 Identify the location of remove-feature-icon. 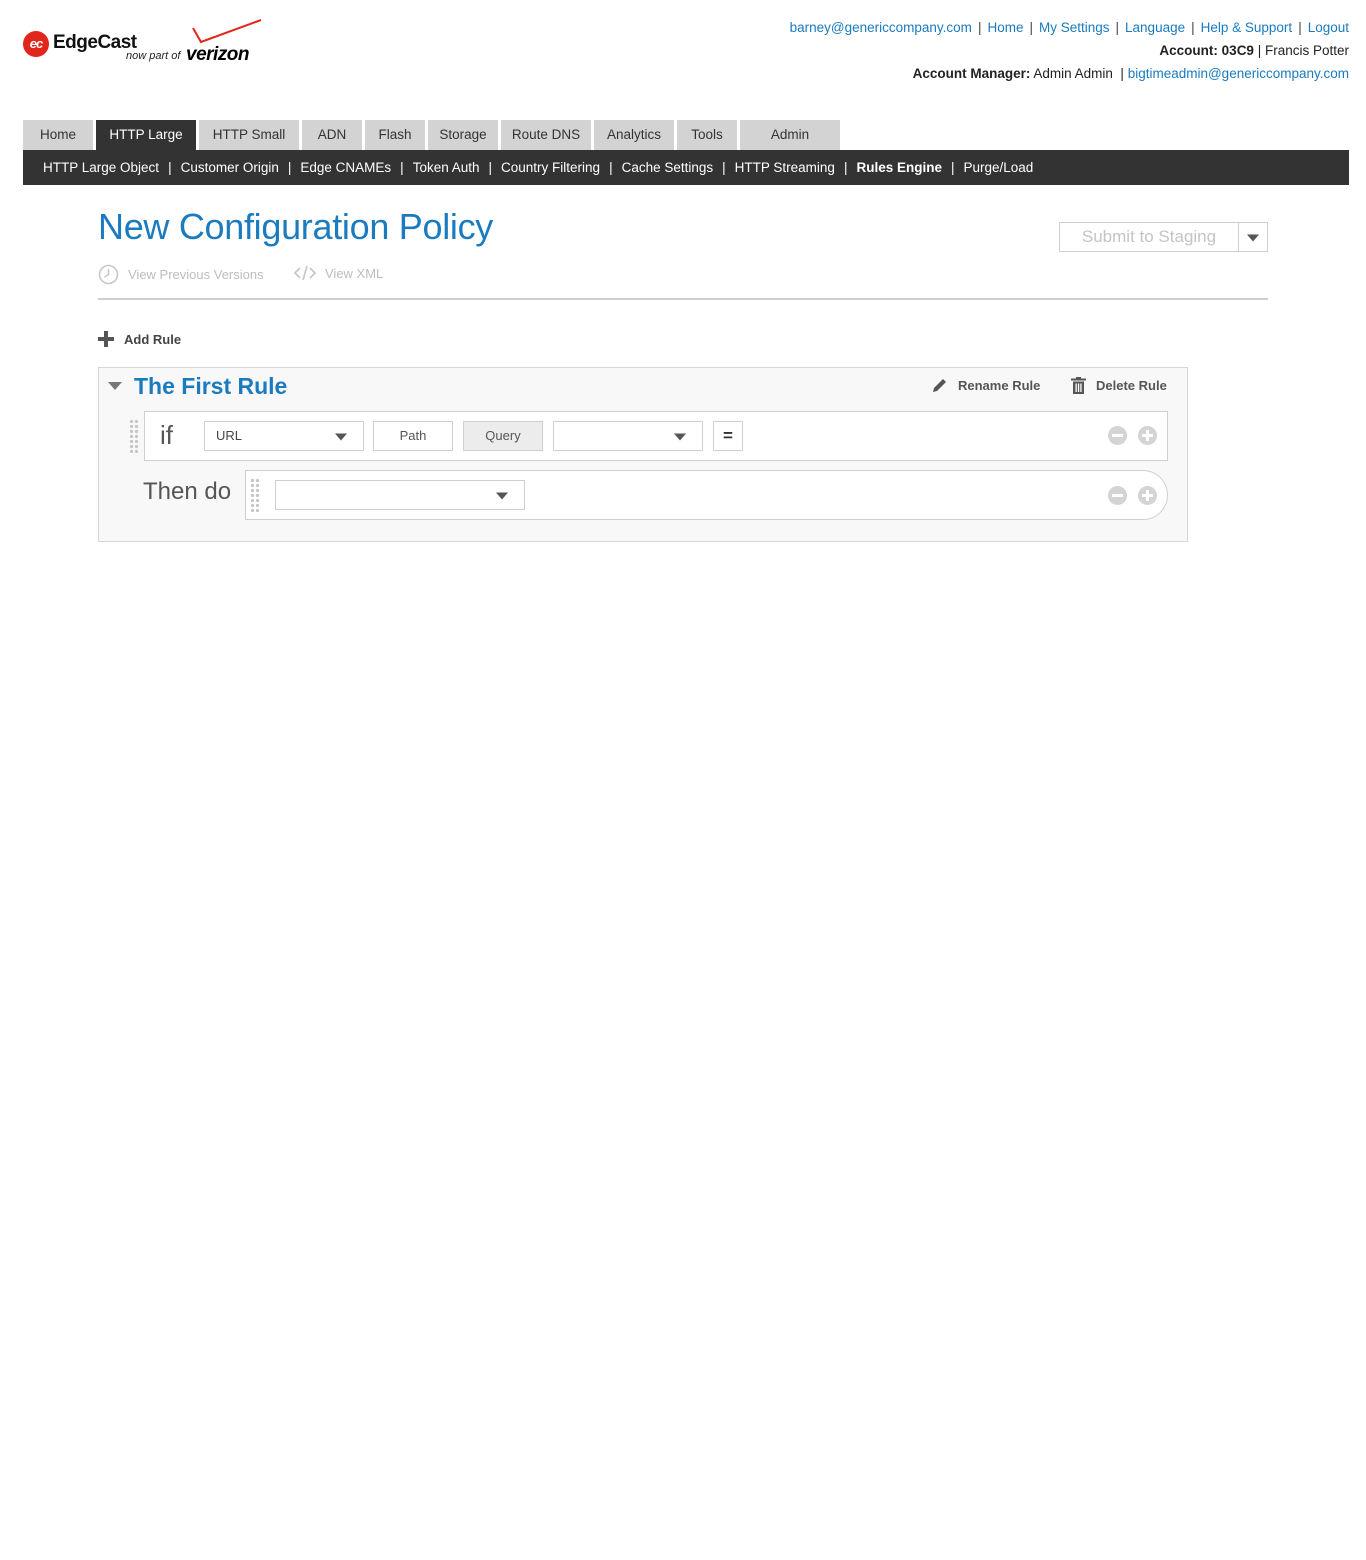
(1117, 495).